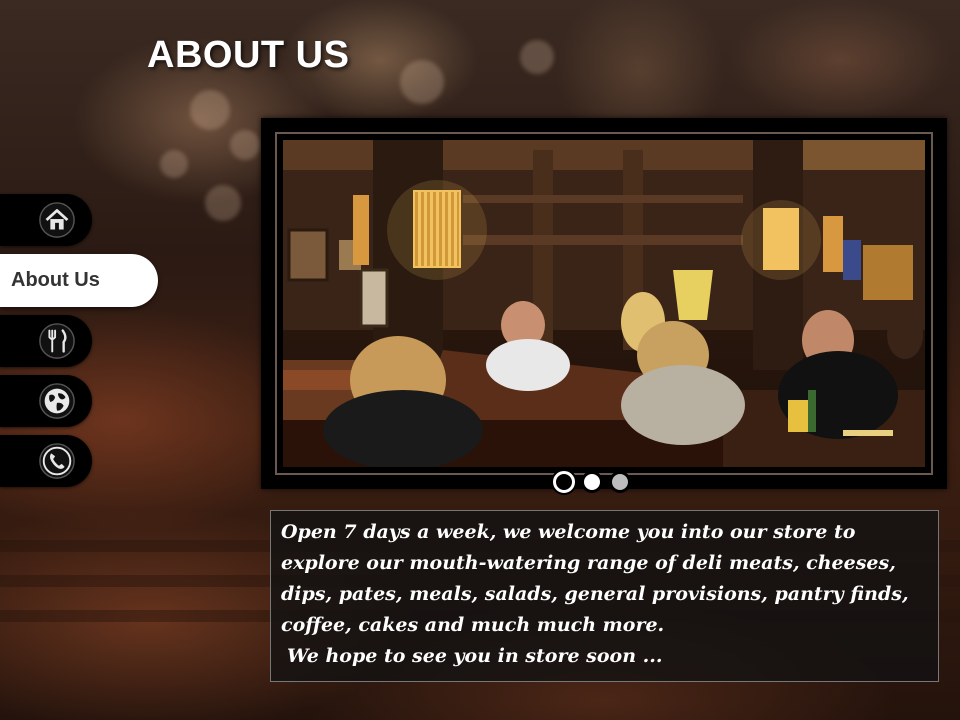 The width and height of the screenshot is (960, 720). I want to click on nav-about-us-button: About Us, so click(79, 280).